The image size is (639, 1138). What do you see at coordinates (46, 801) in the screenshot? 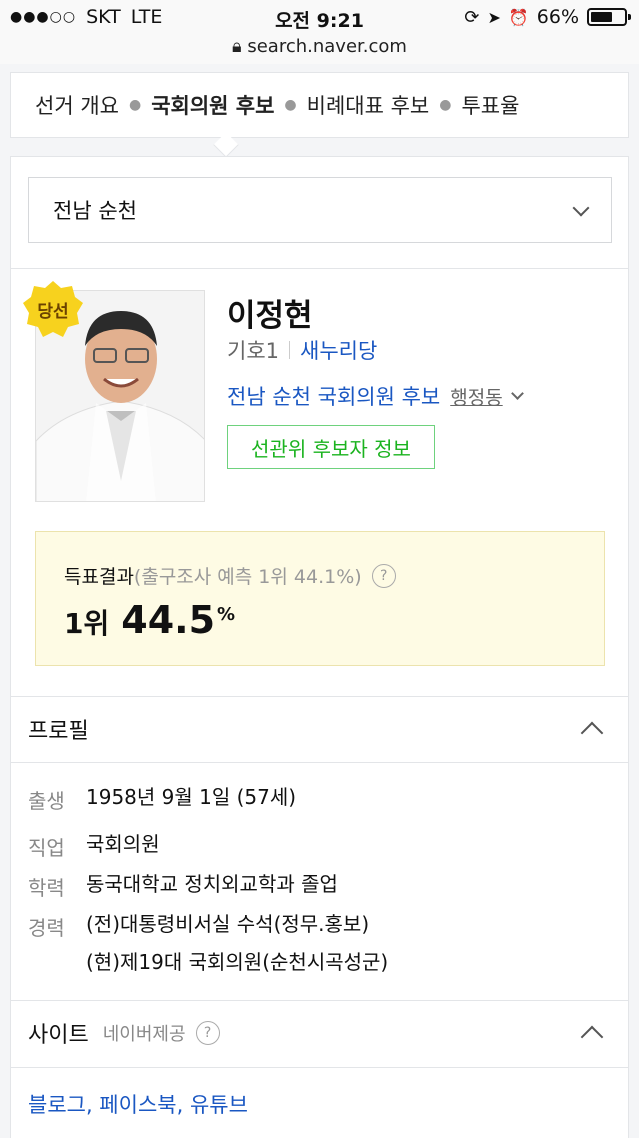
I see `profile-label: 출생` at bounding box center [46, 801].